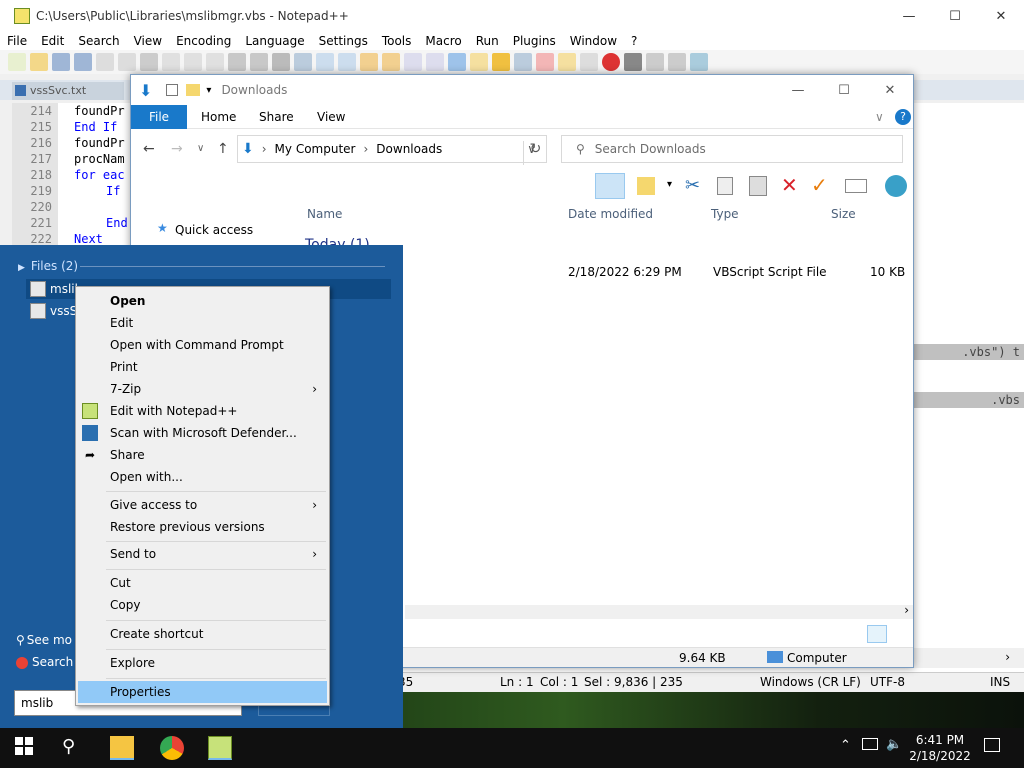 This screenshot has width=1024, height=768. I want to click on back-arrow-icon: ←, so click(149, 149).